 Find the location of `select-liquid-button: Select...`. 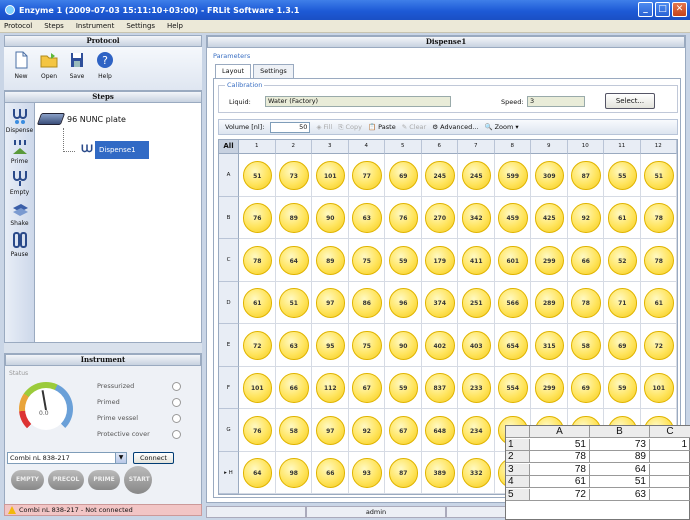

select-liquid-button: Select... is located at coordinates (630, 101).